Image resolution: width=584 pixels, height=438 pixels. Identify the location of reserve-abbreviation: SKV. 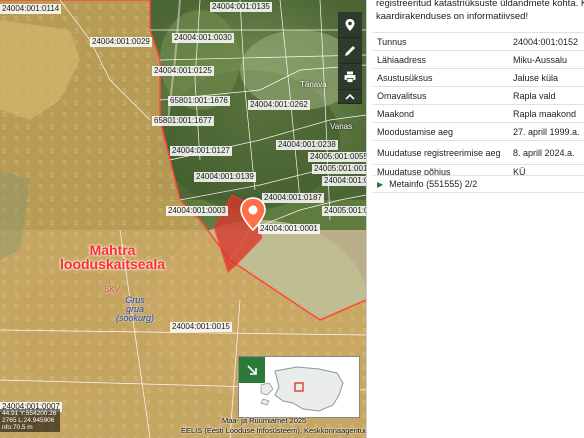
(112, 289).